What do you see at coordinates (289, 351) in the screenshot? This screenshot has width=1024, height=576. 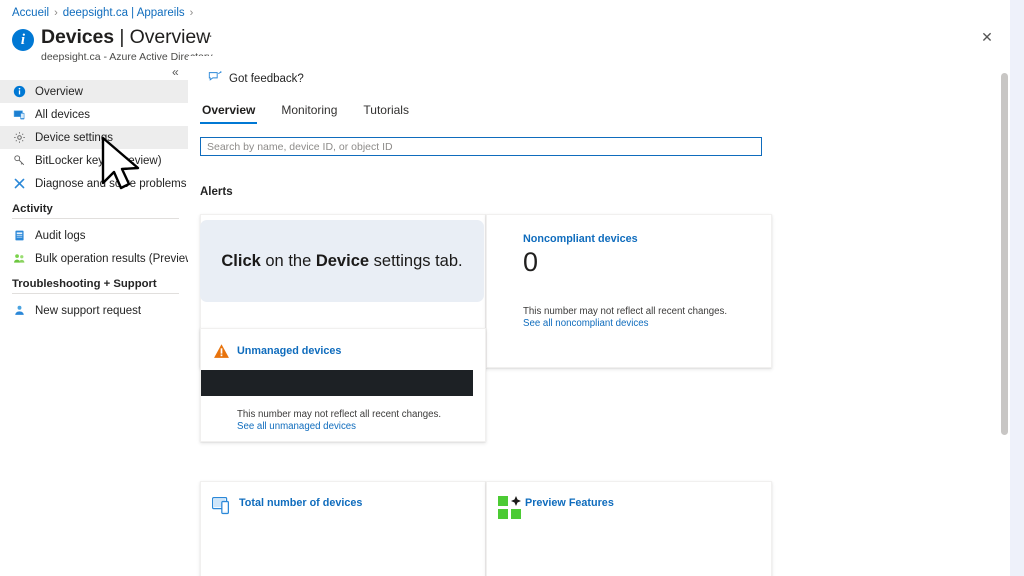 I see `card-title: Unmanaged devices` at bounding box center [289, 351].